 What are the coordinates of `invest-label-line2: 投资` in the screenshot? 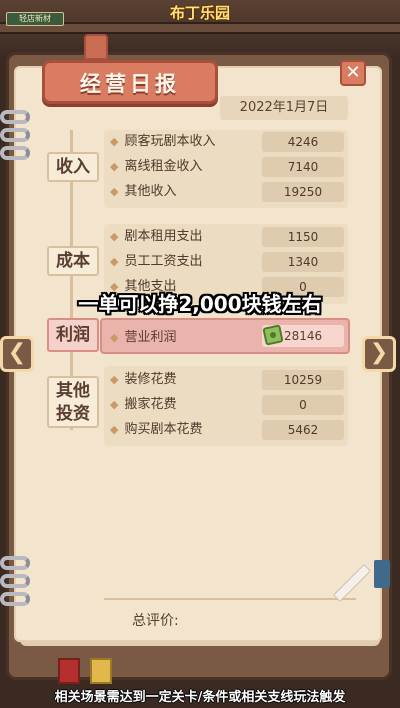 It's located at (73, 414).